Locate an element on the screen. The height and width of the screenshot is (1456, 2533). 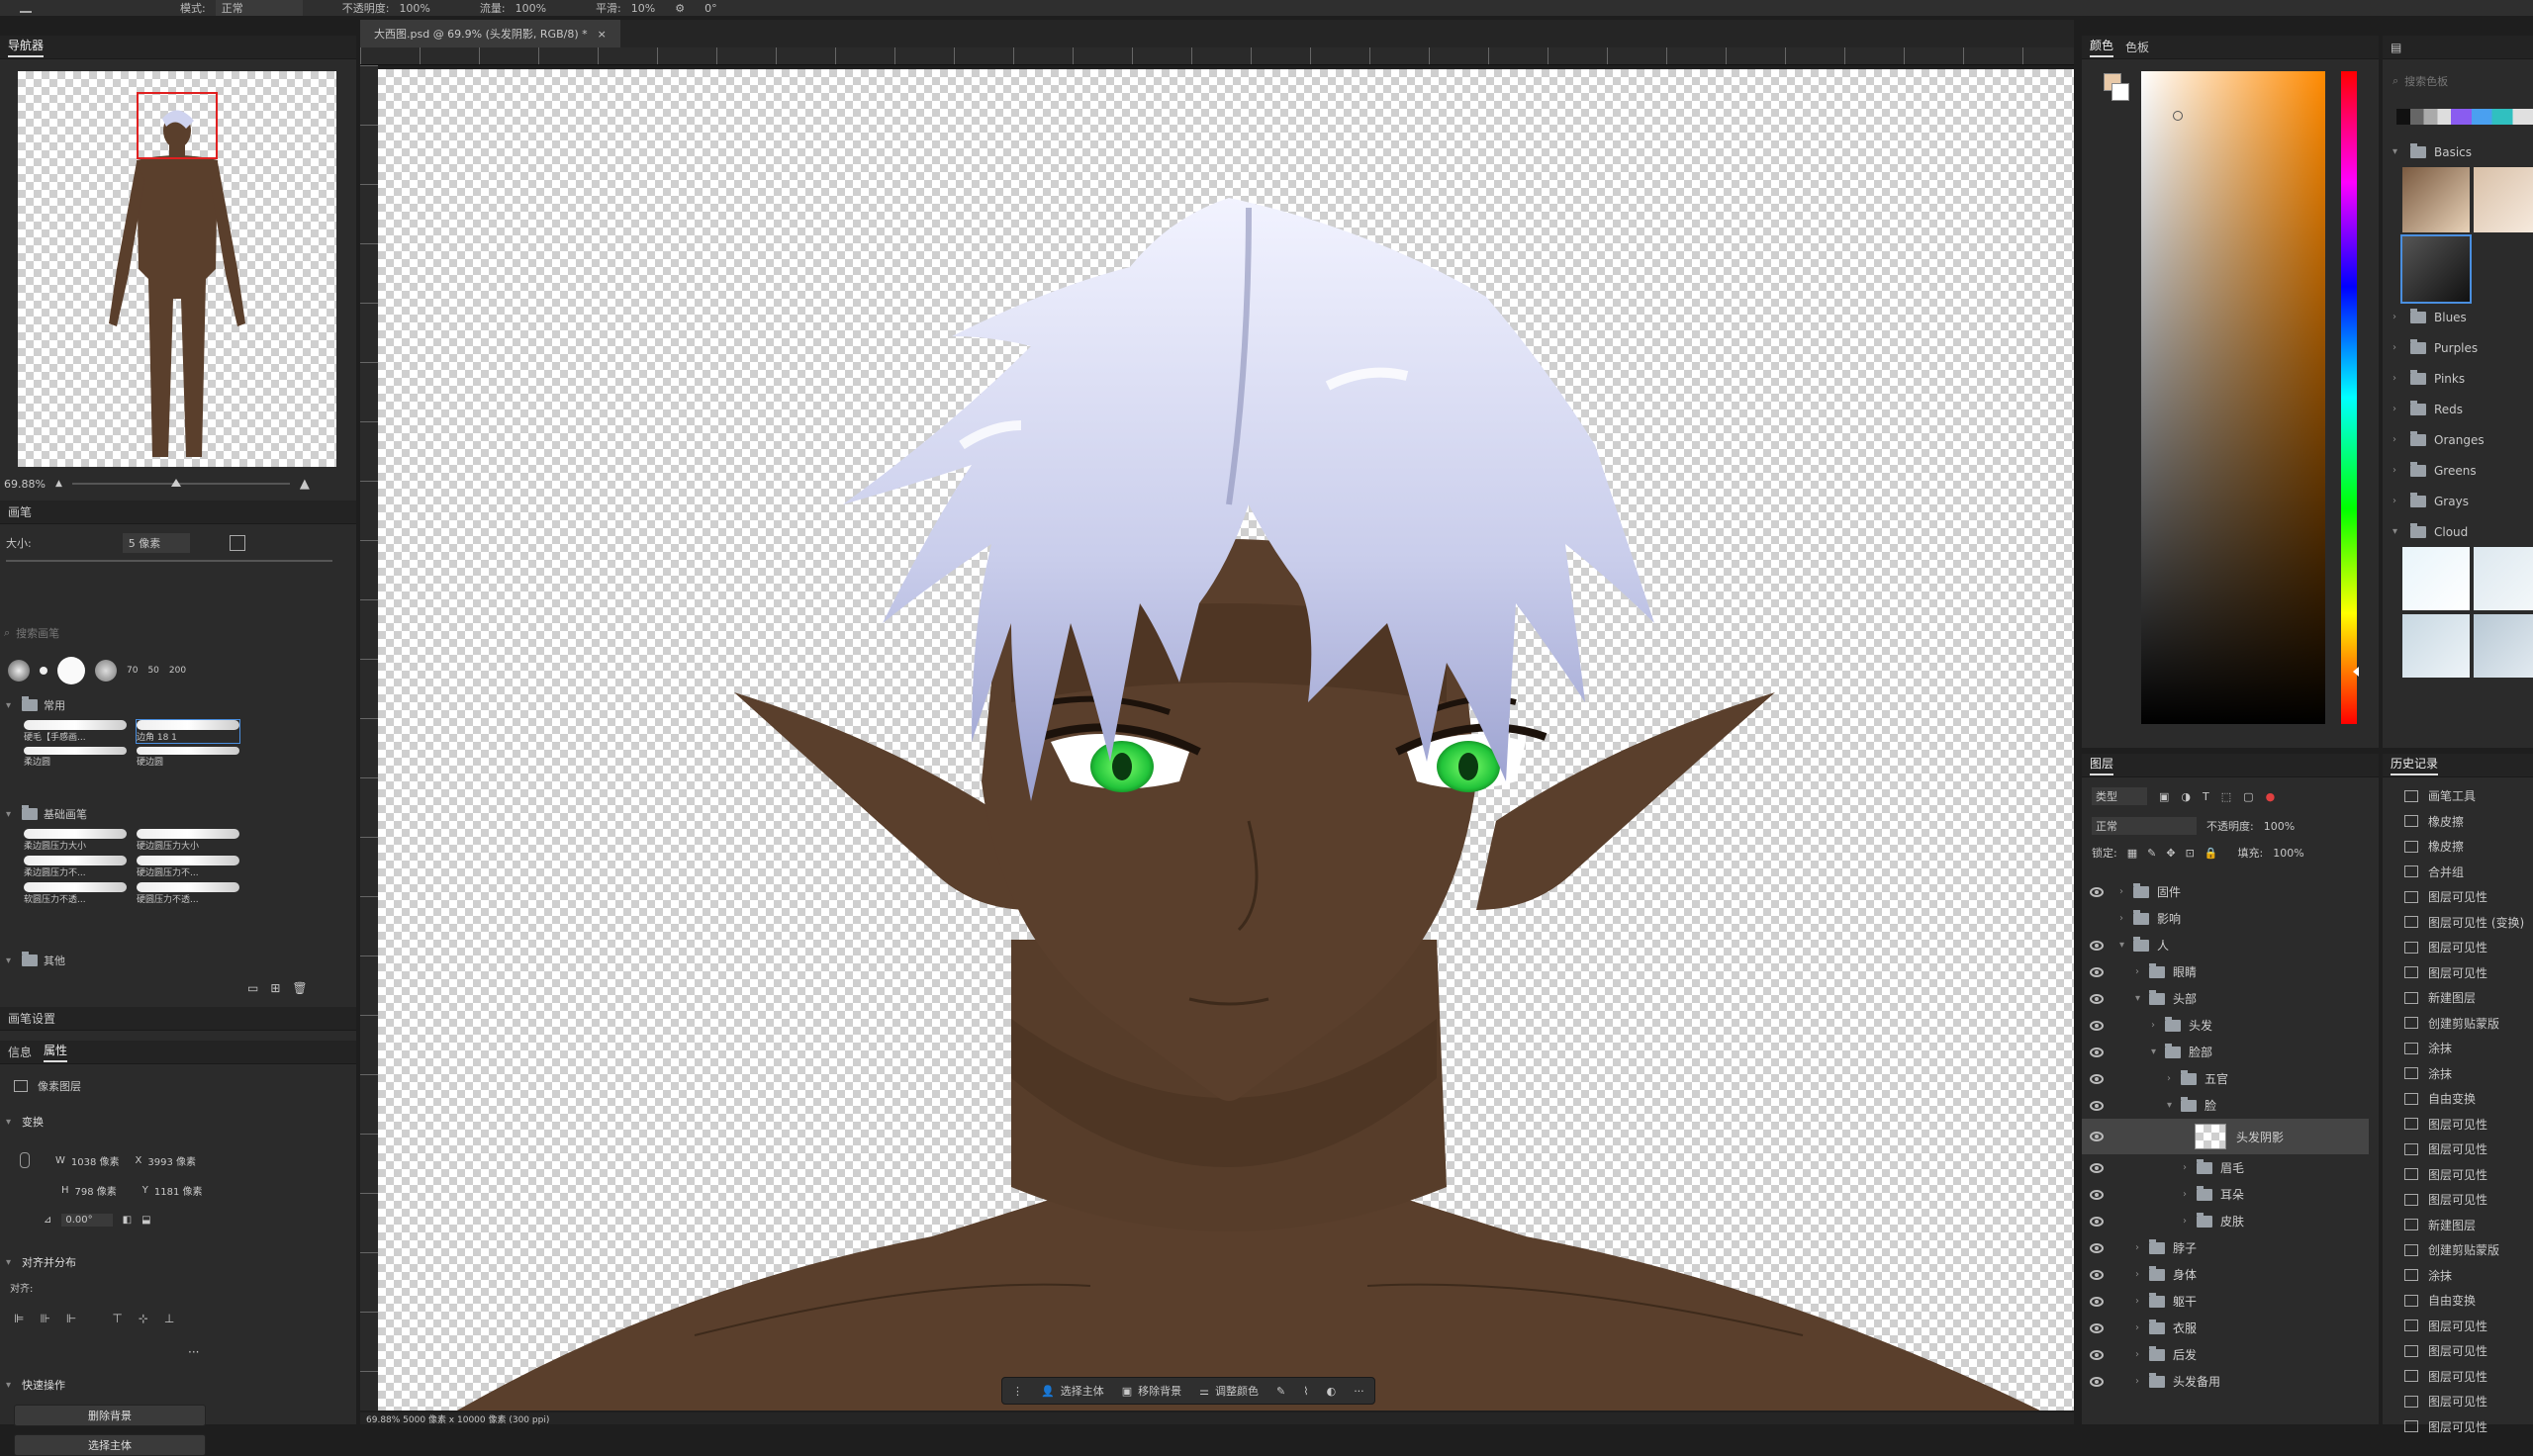
tab-info: 信息 is located at coordinates (20, 1052).